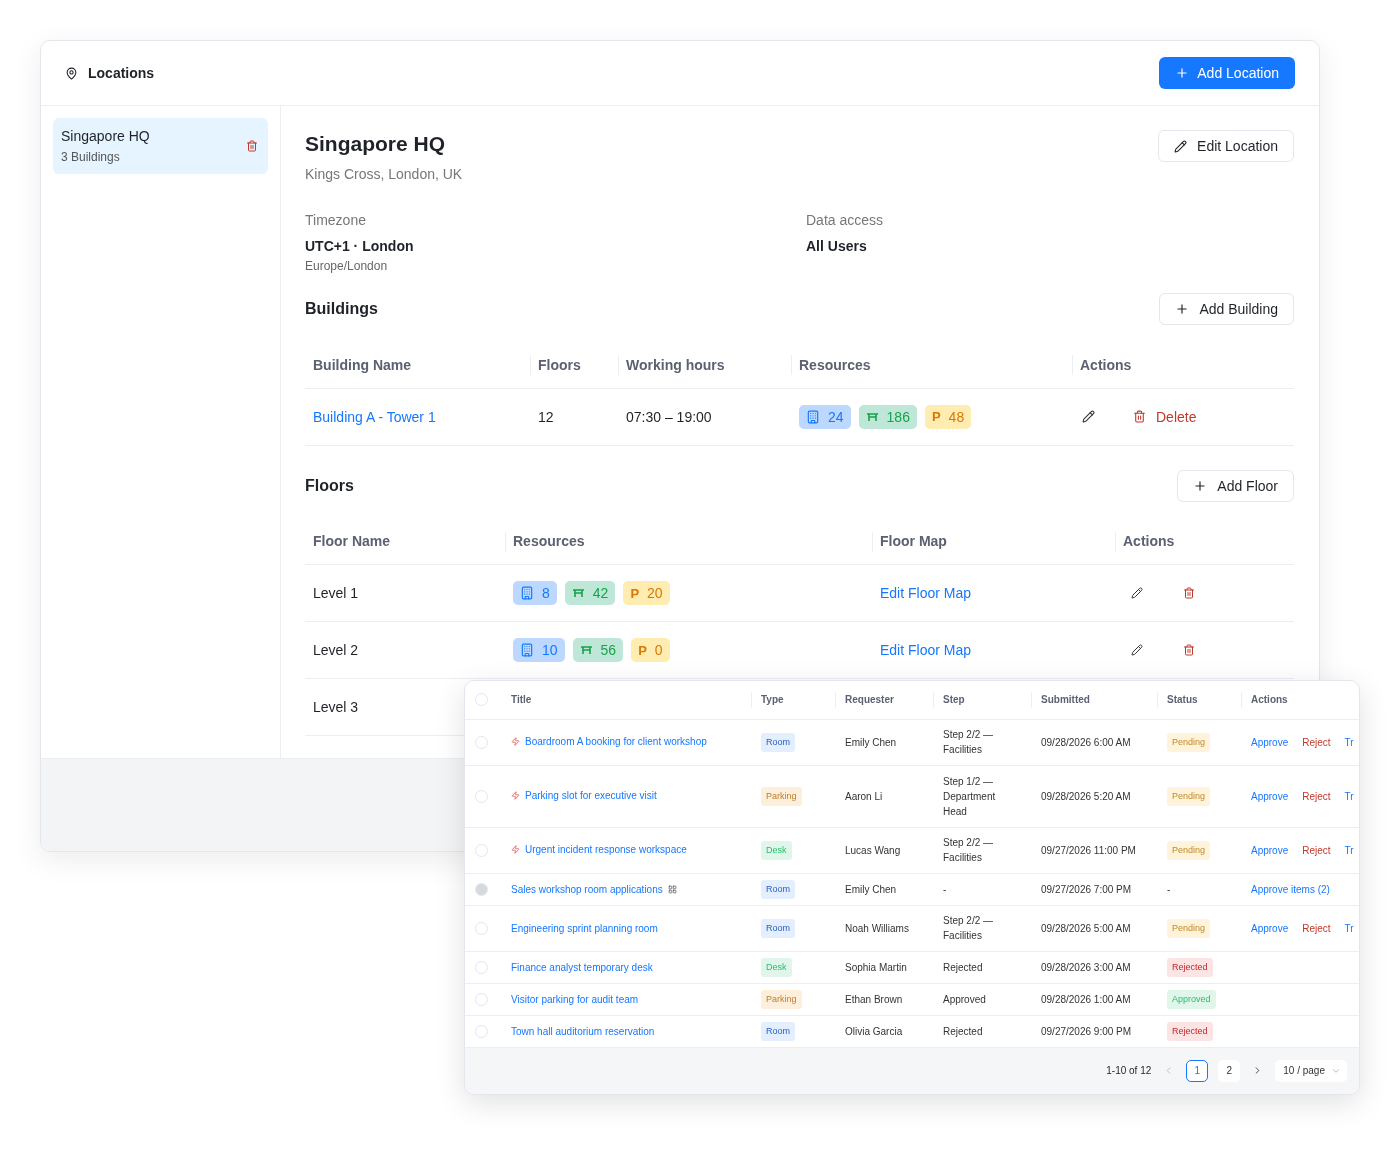 This screenshot has width=1400, height=1175. I want to click on requester-cell: Aaron Li, so click(884, 796).